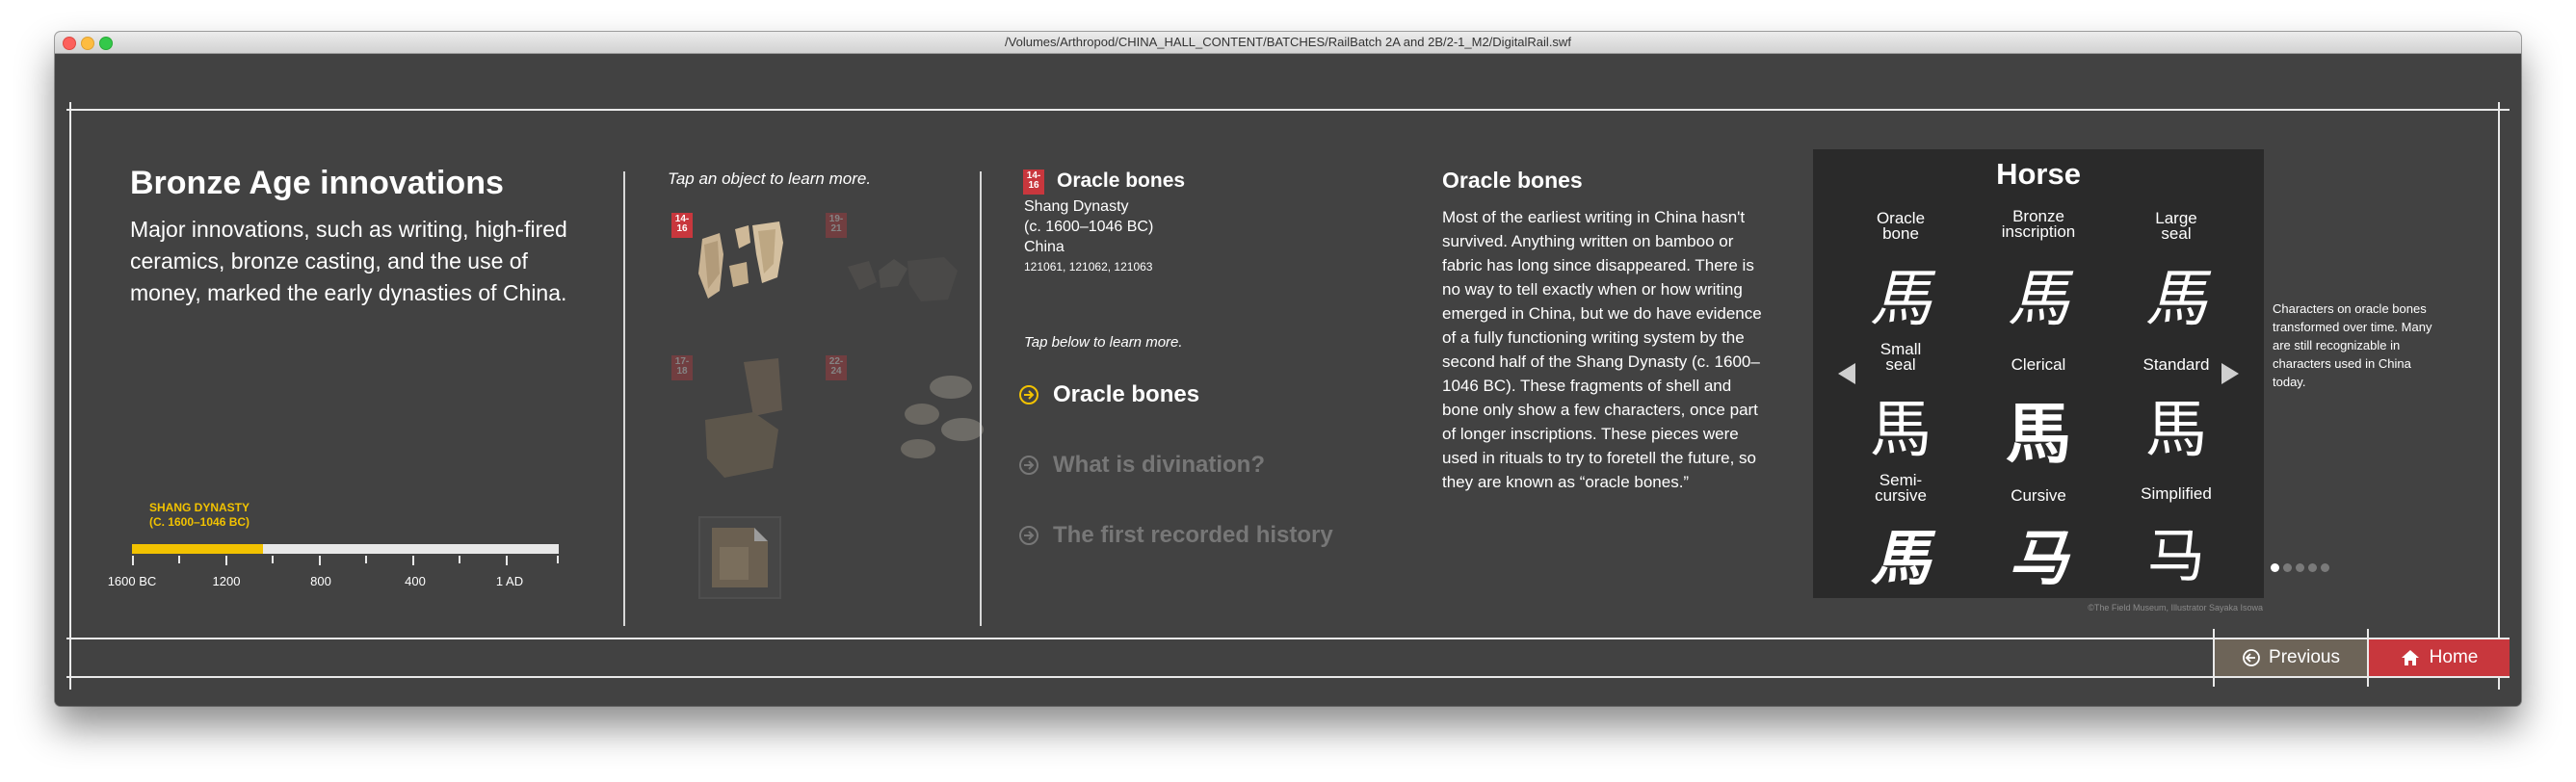 This screenshot has height=782, width=2576. I want to click on topic-label: The first recorded history, so click(1193, 535).